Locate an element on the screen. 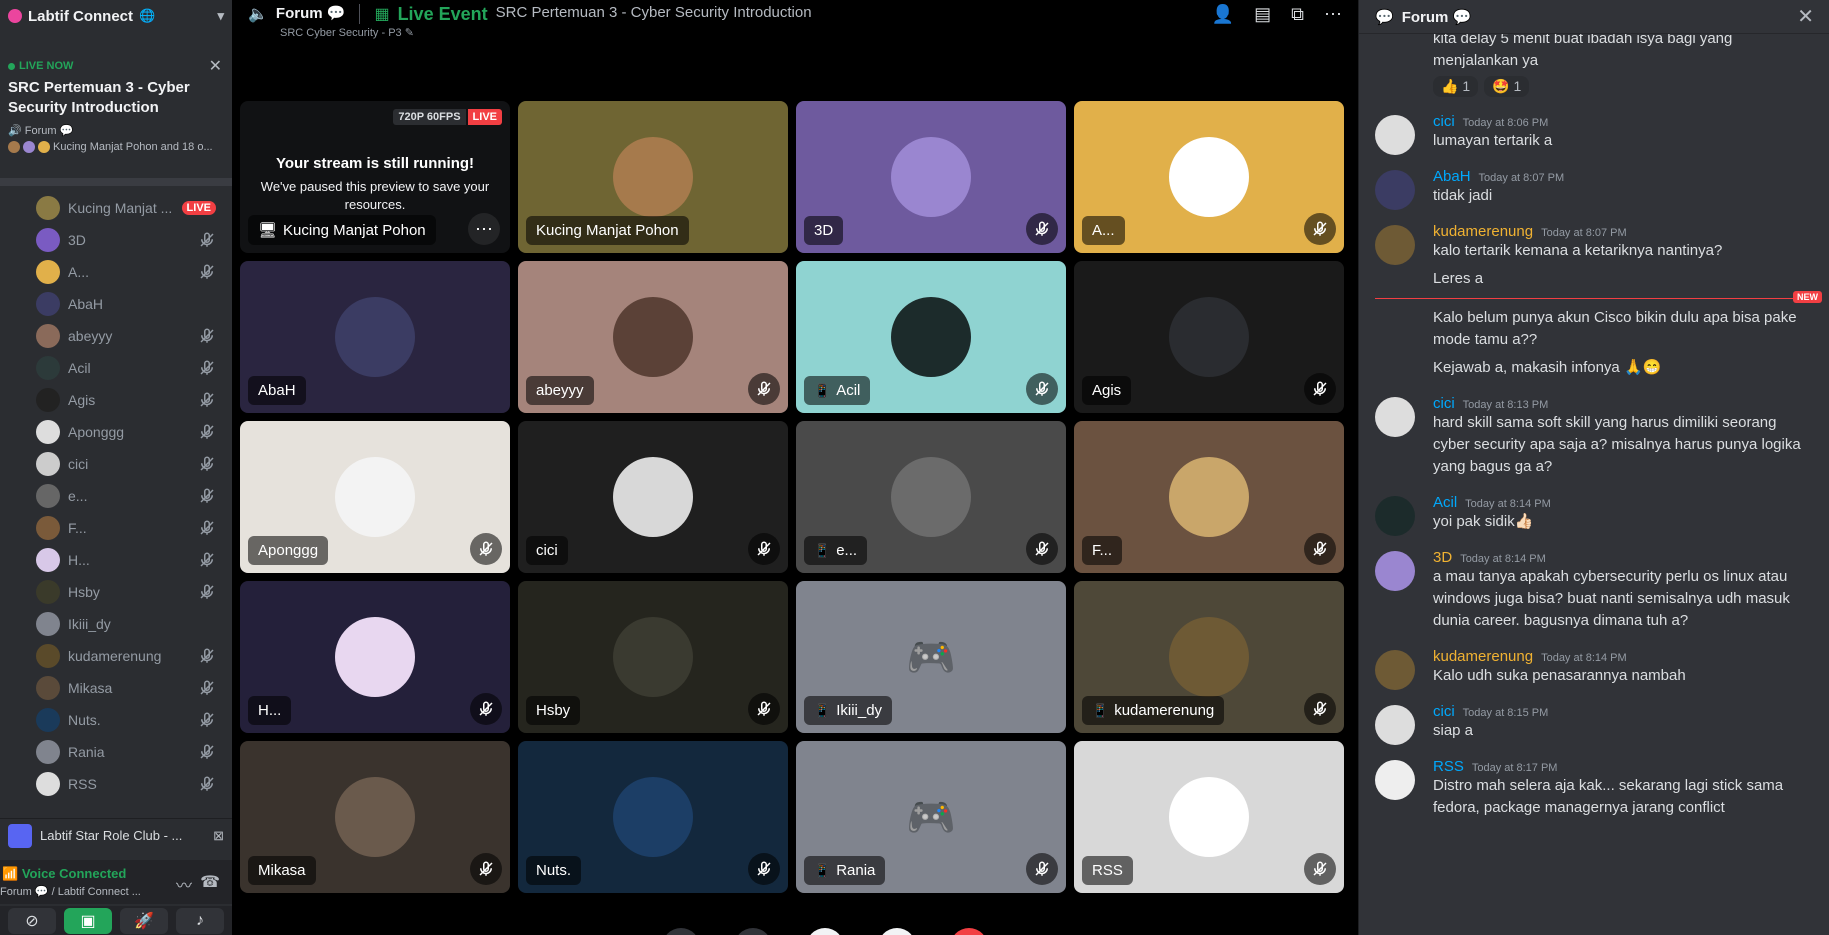 The image size is (1829, 935). participant-name: Mikasa is located at coordinates (282, 870).